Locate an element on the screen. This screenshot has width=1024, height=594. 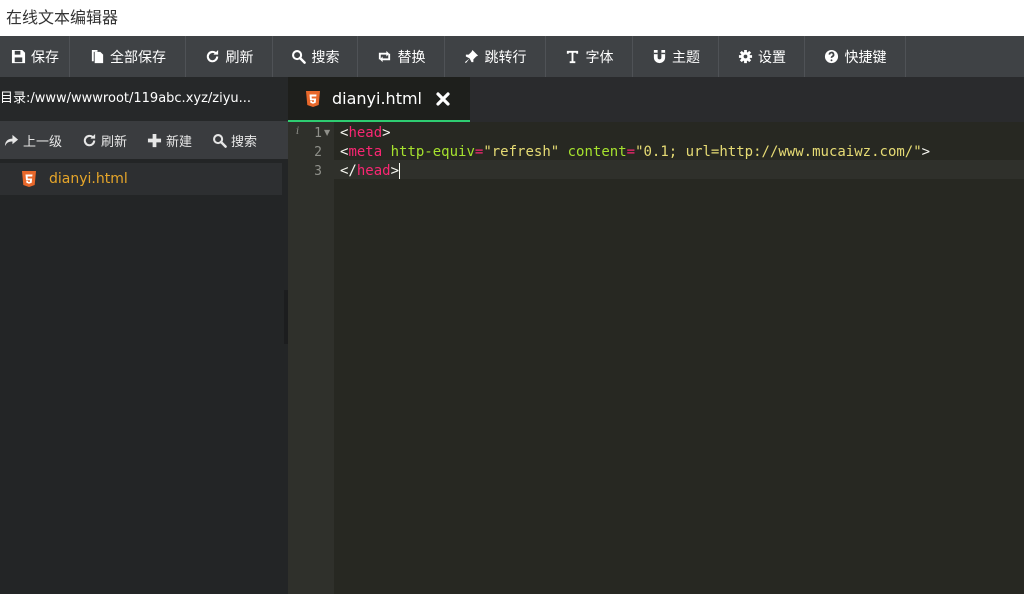
tab-bar: dianyi.html is located at coordinates (656, 99).